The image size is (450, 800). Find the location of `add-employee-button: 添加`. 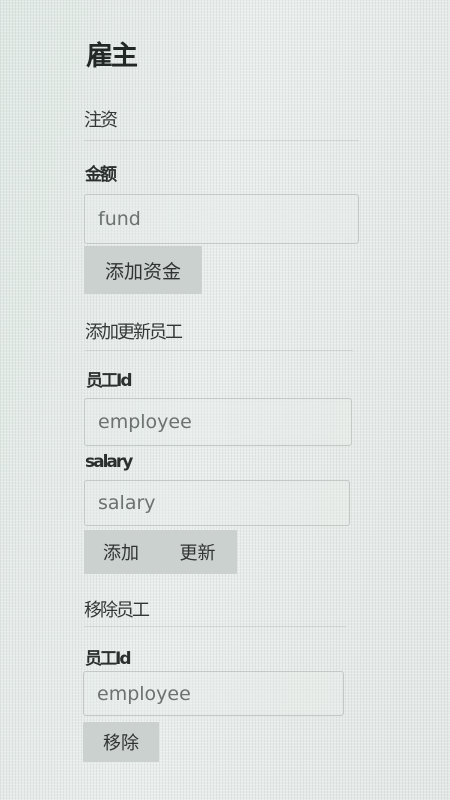

add-employee-button: 添加 is located at coordinates (121, 552).